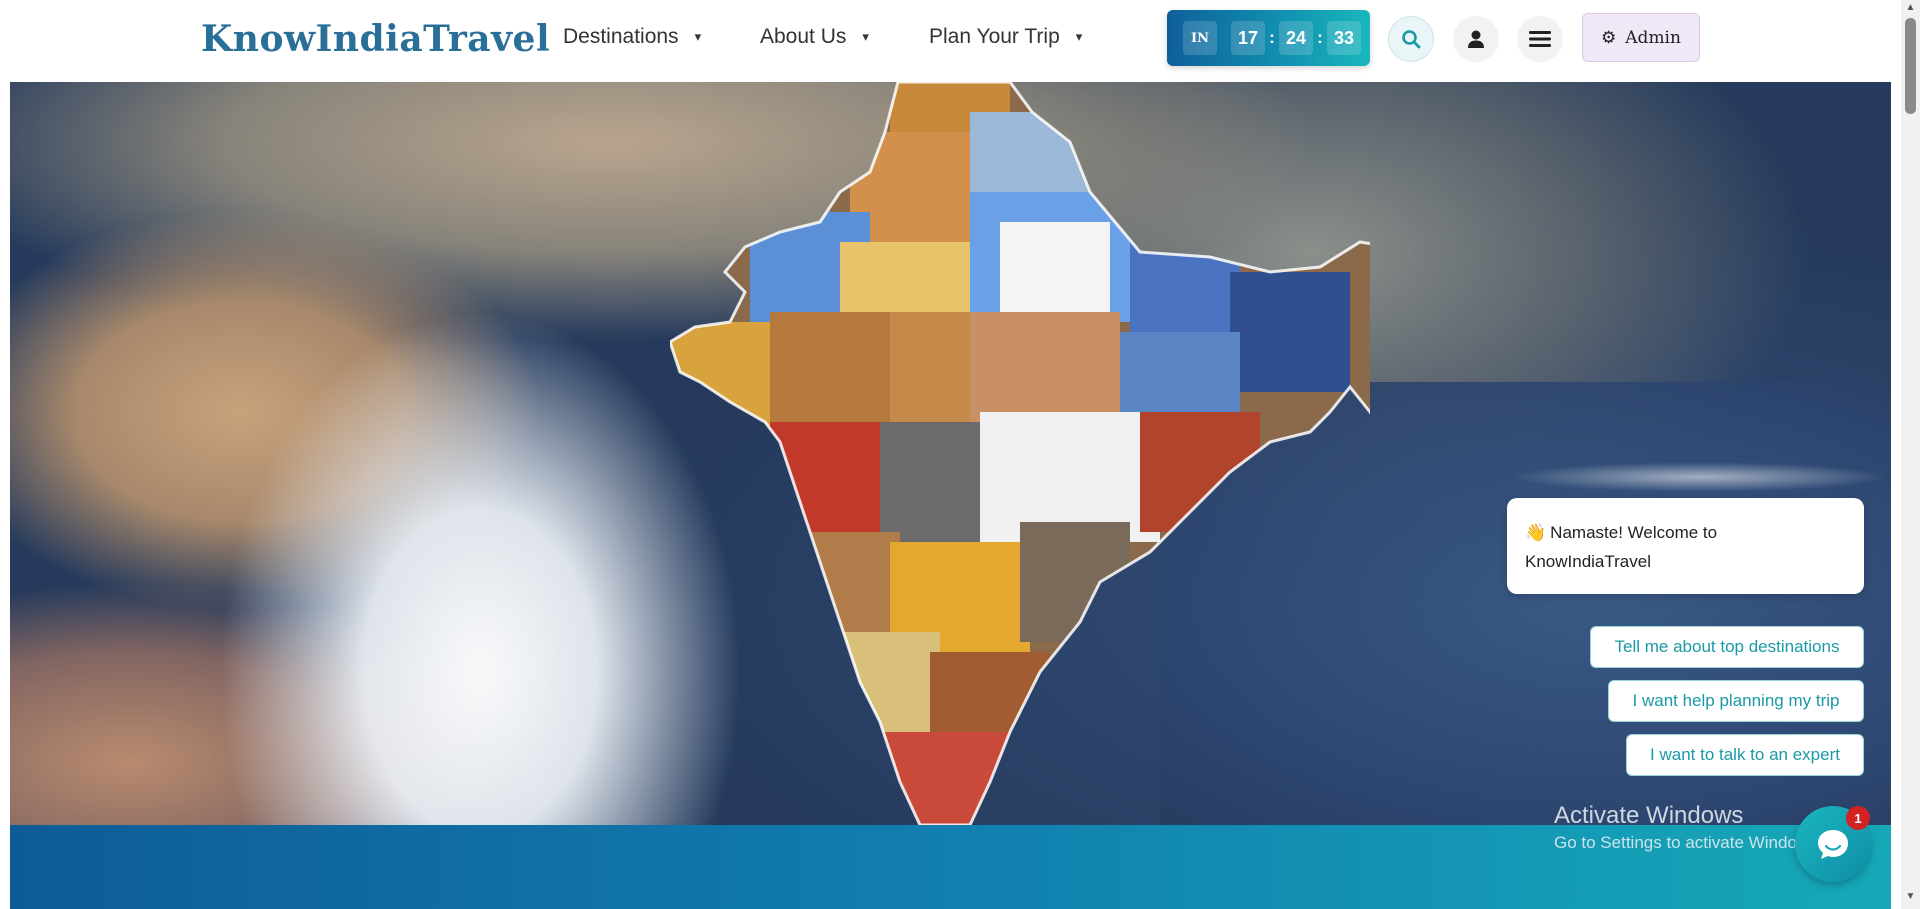  I want to click on account-button, so click(1476, 39).